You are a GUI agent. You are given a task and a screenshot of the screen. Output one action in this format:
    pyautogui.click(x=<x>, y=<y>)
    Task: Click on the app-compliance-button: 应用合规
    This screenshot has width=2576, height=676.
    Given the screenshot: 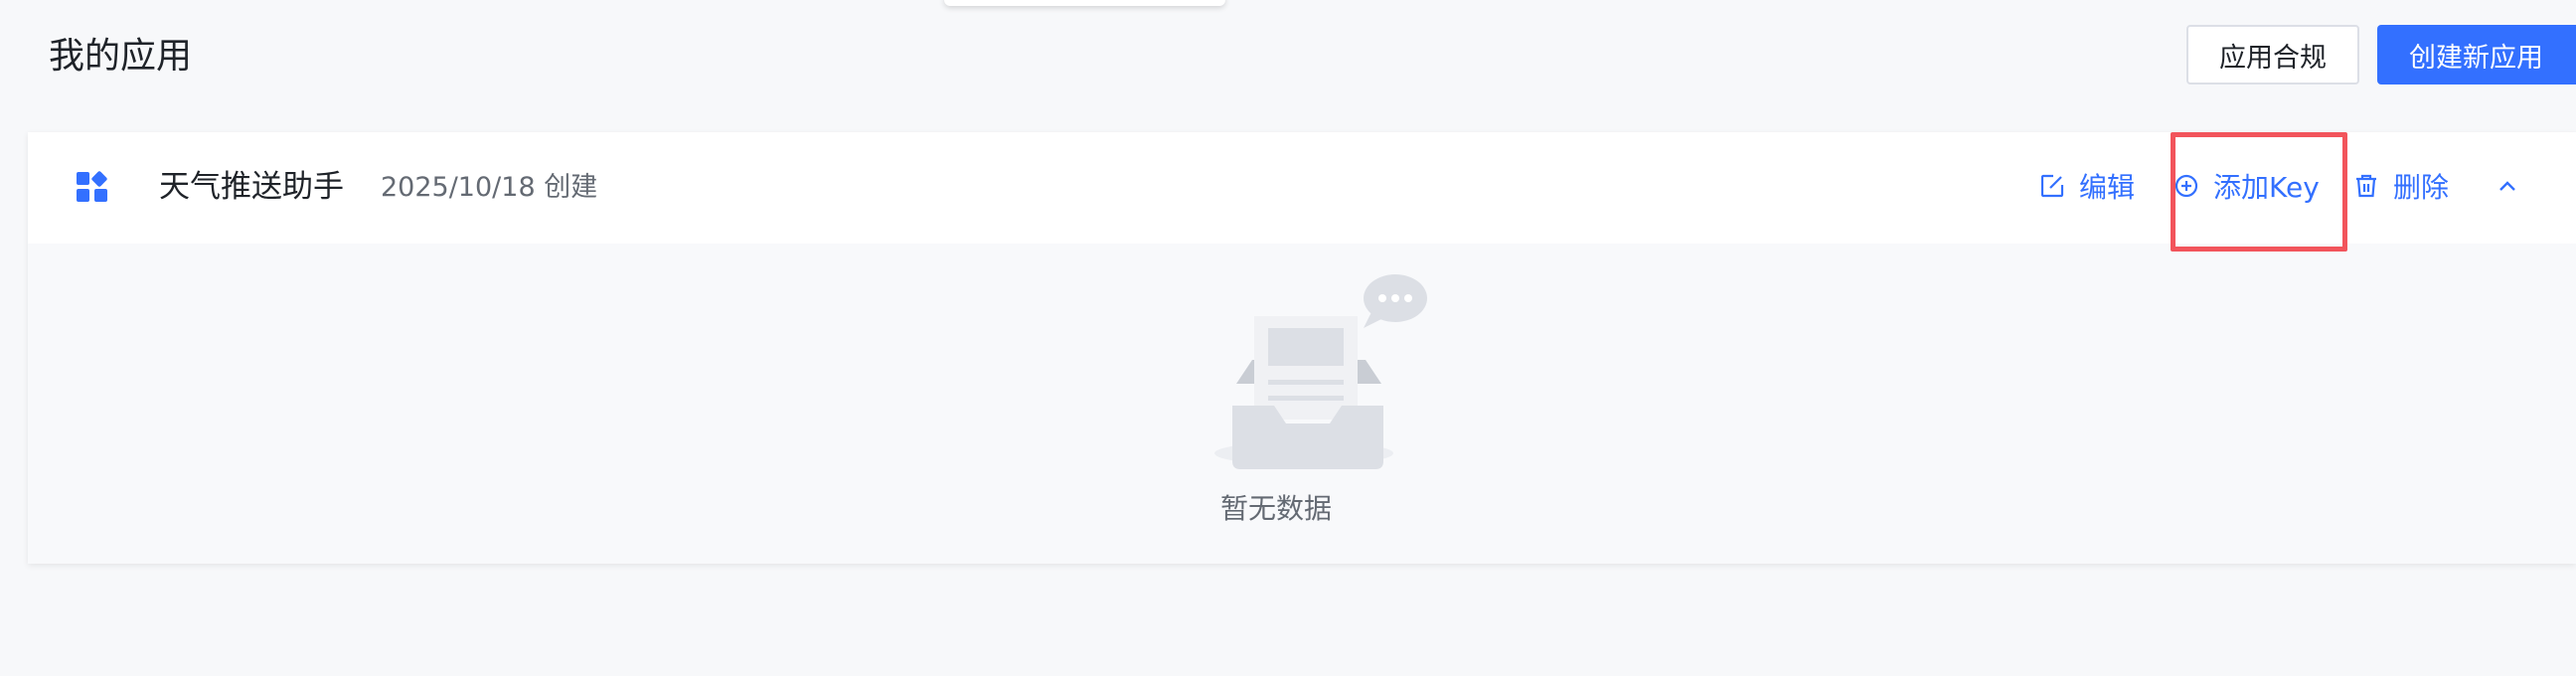 What is the action you would take?
    pyautogui.click(x=2272, y=54)
    